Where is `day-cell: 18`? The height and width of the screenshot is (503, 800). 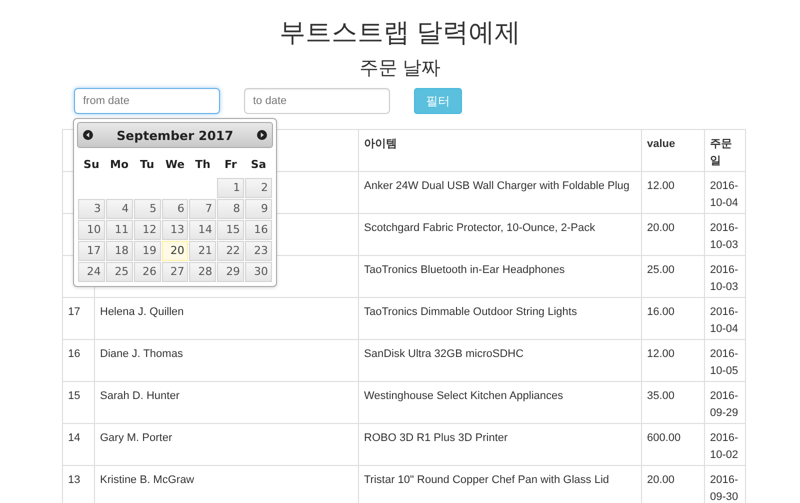
day-cell: 18 is located at coordinates (119, 251).